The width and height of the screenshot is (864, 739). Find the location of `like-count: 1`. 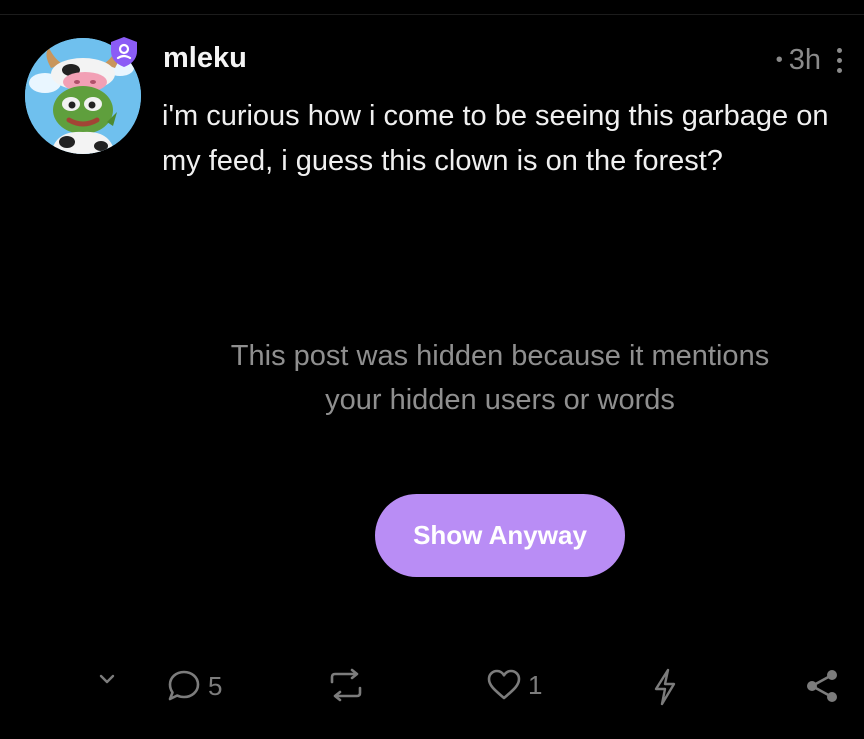

like-count: 1 is located at coordinates (535, 684).